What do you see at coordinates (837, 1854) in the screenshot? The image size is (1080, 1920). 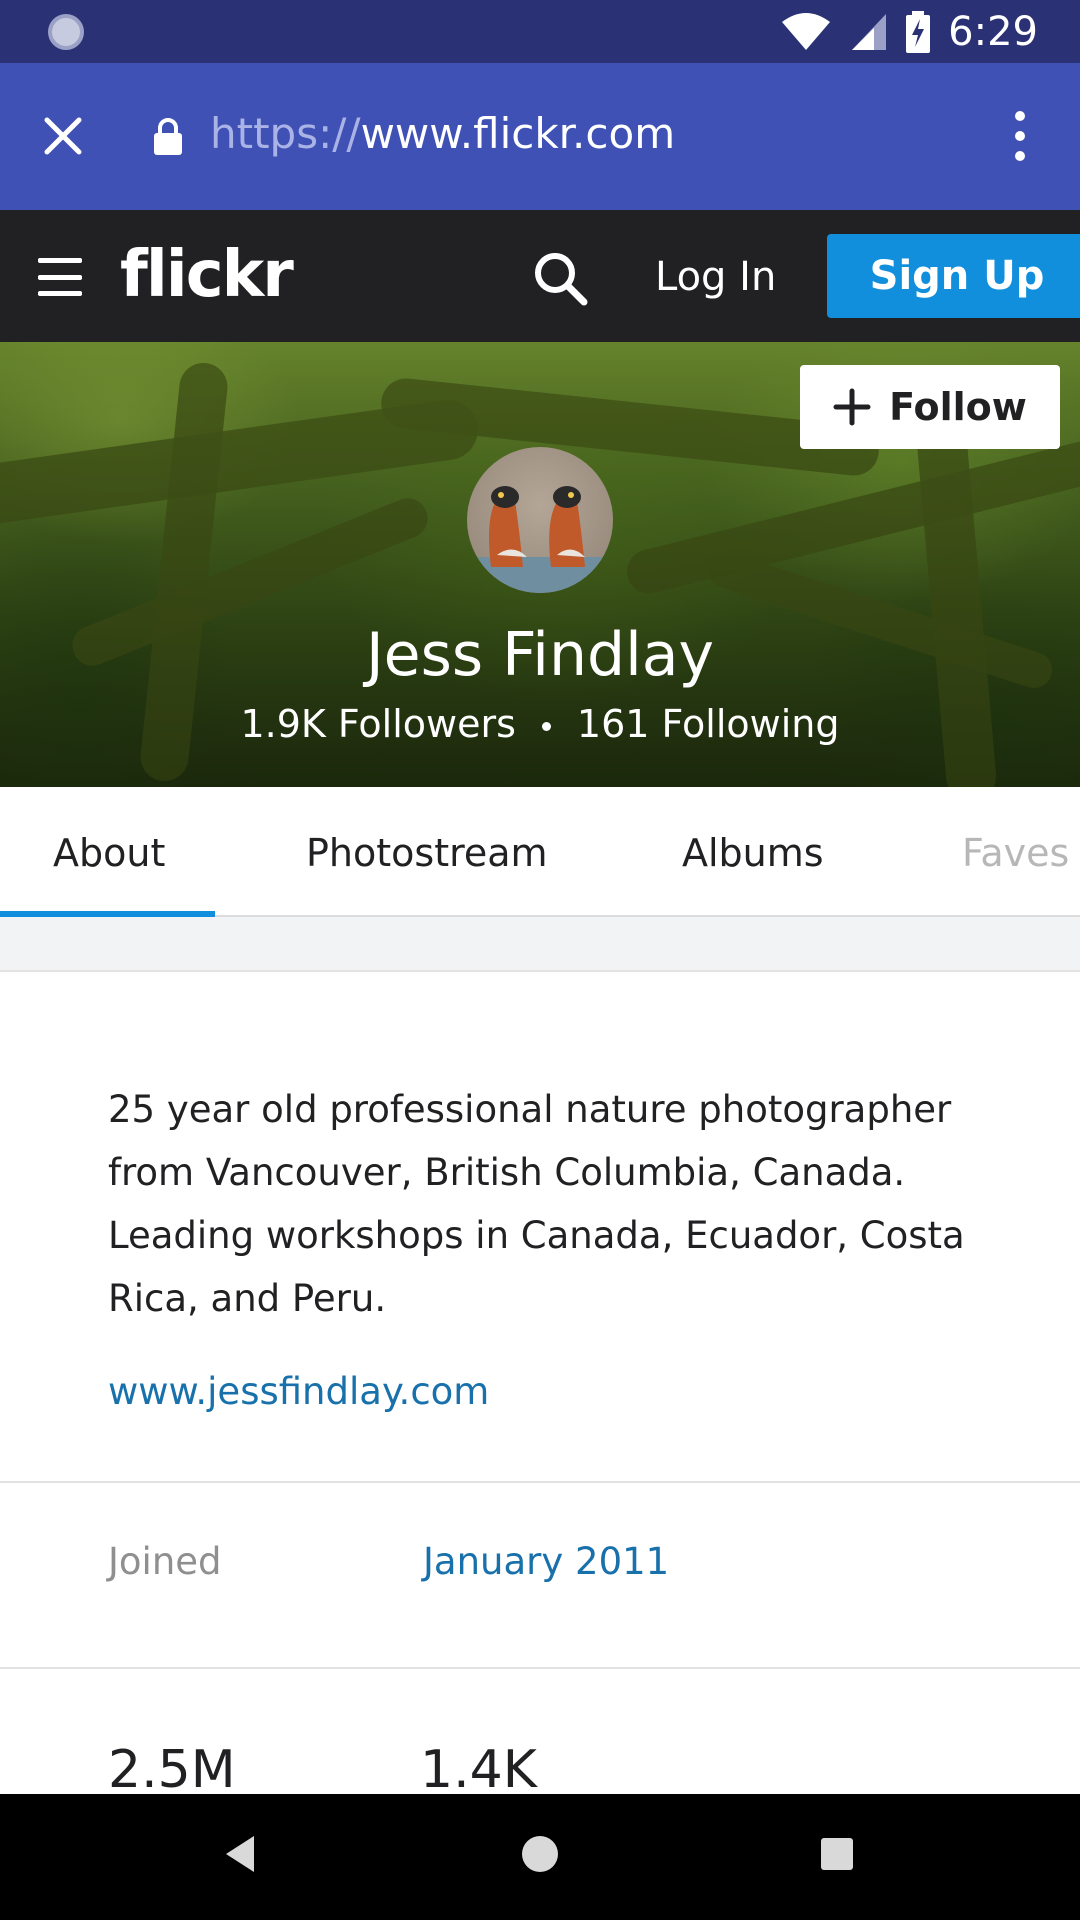 I see `recents-icon` at bounding box center [837, 1854].